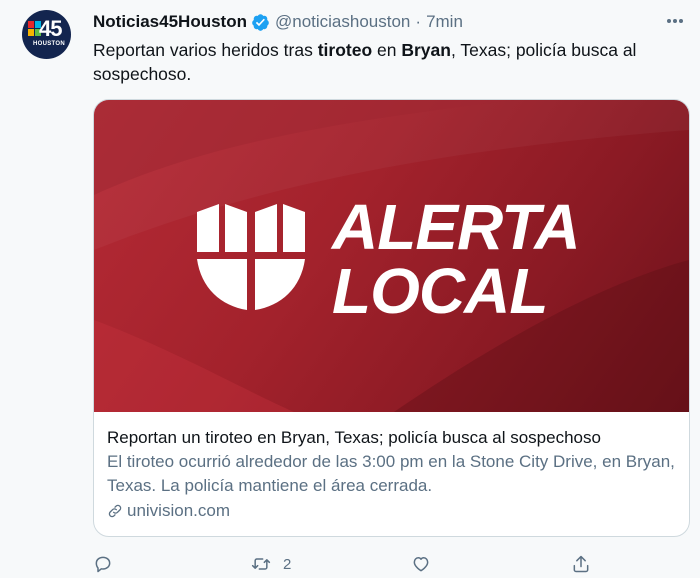 This screenshot has width=700, height=578. I want to click on card-link: univision.com, so click(394, 511).